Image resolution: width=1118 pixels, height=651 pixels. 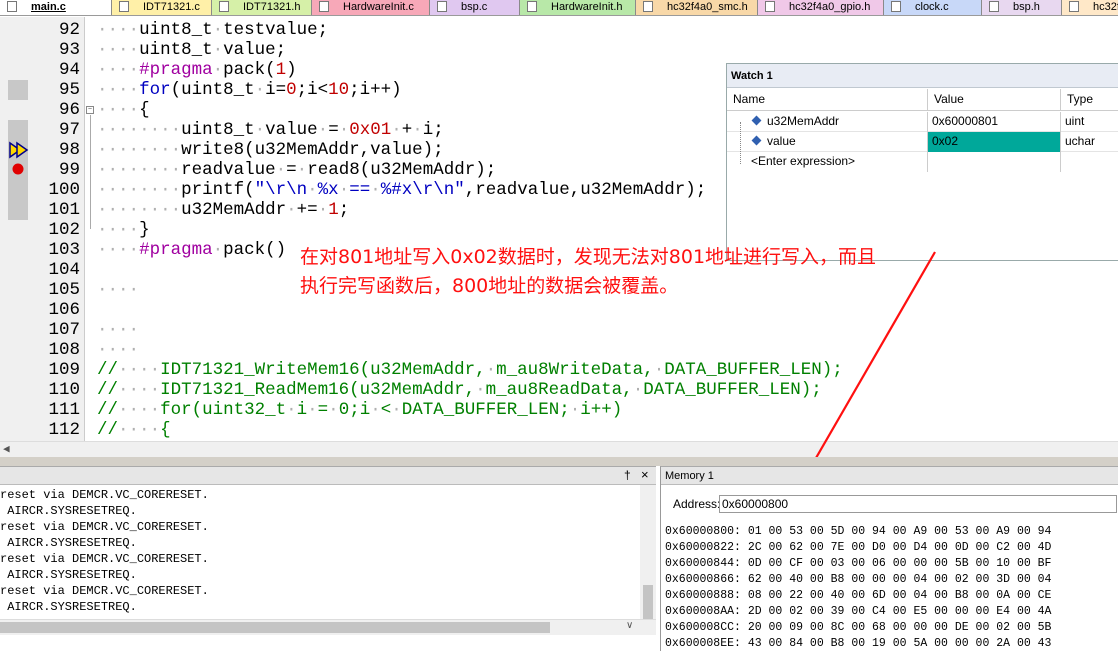 I want to click on pin-icon: †, so click(x=627, y=475).